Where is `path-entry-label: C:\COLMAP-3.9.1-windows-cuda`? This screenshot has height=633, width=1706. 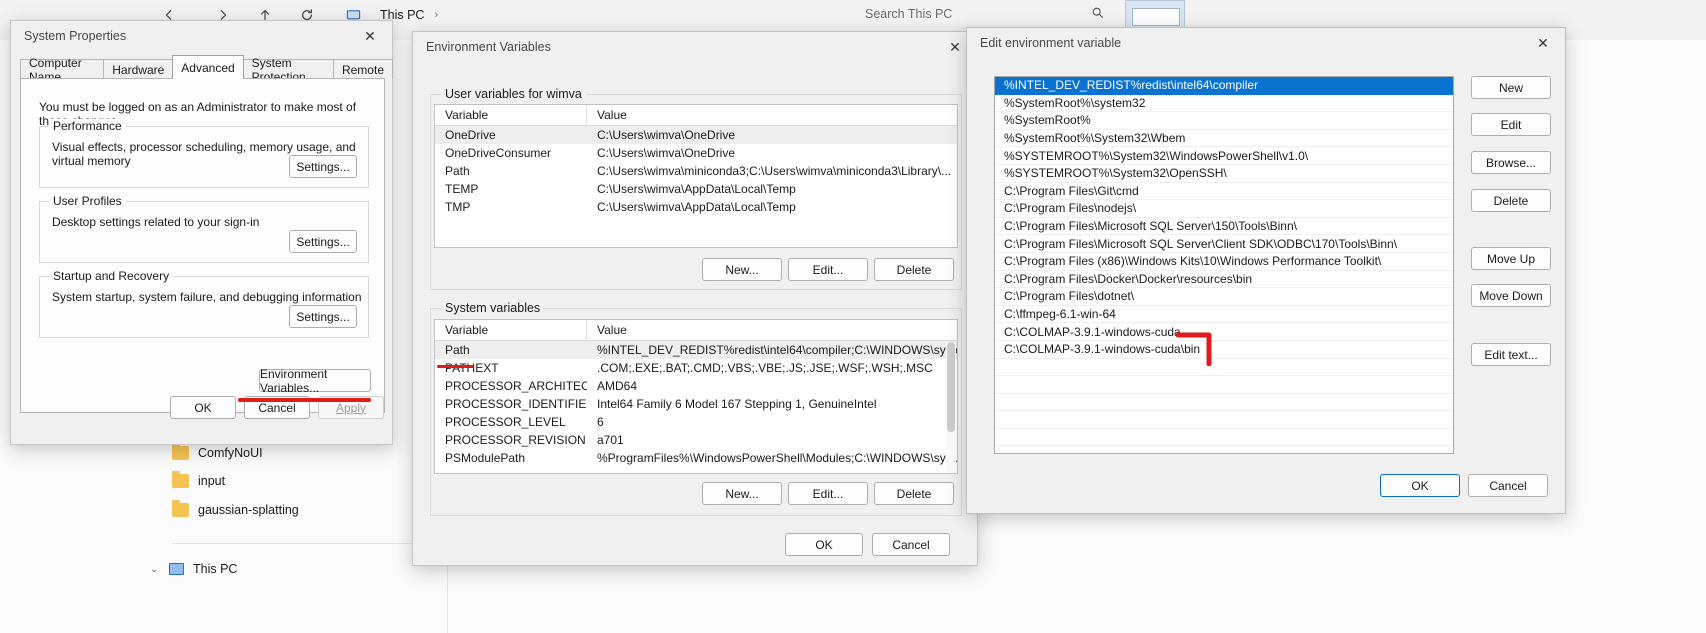 path-entry-label: C:\COLMAP-3.9.1-windows-cuda is located at coordinates (1092, 331).